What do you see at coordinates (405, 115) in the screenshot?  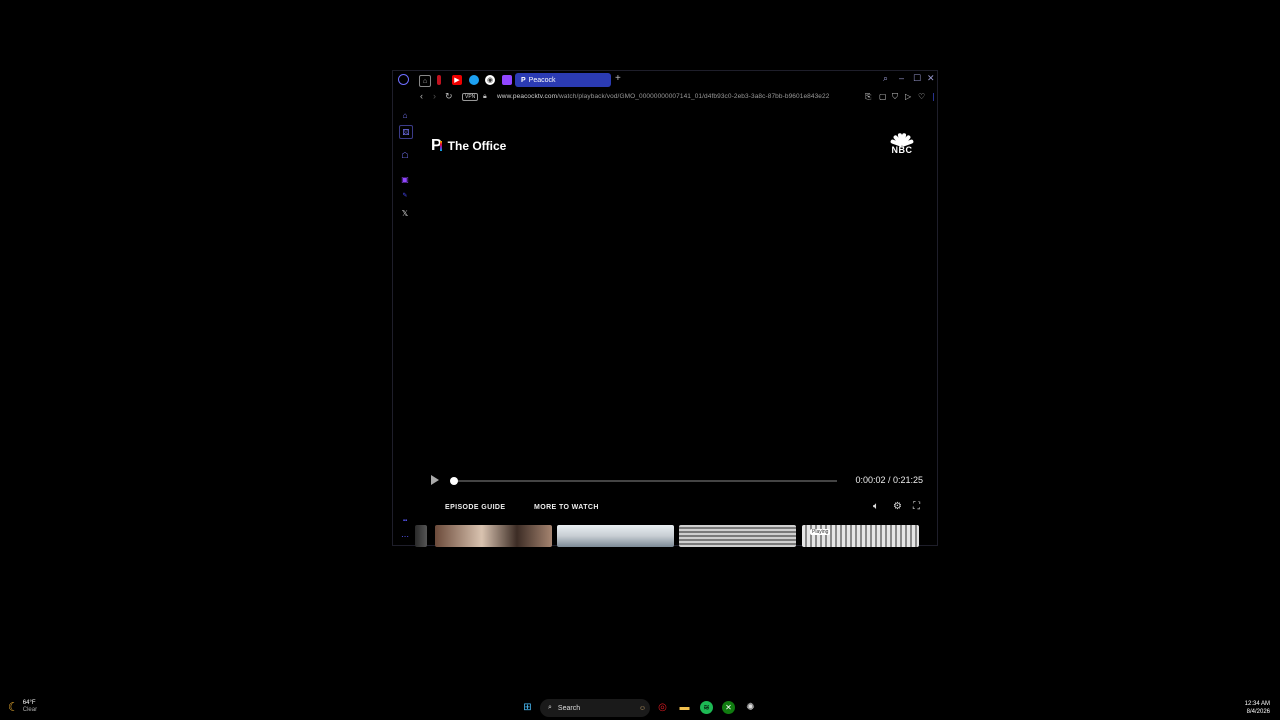 I see `home-icon: ⌂` at bounding box center [405, 115].